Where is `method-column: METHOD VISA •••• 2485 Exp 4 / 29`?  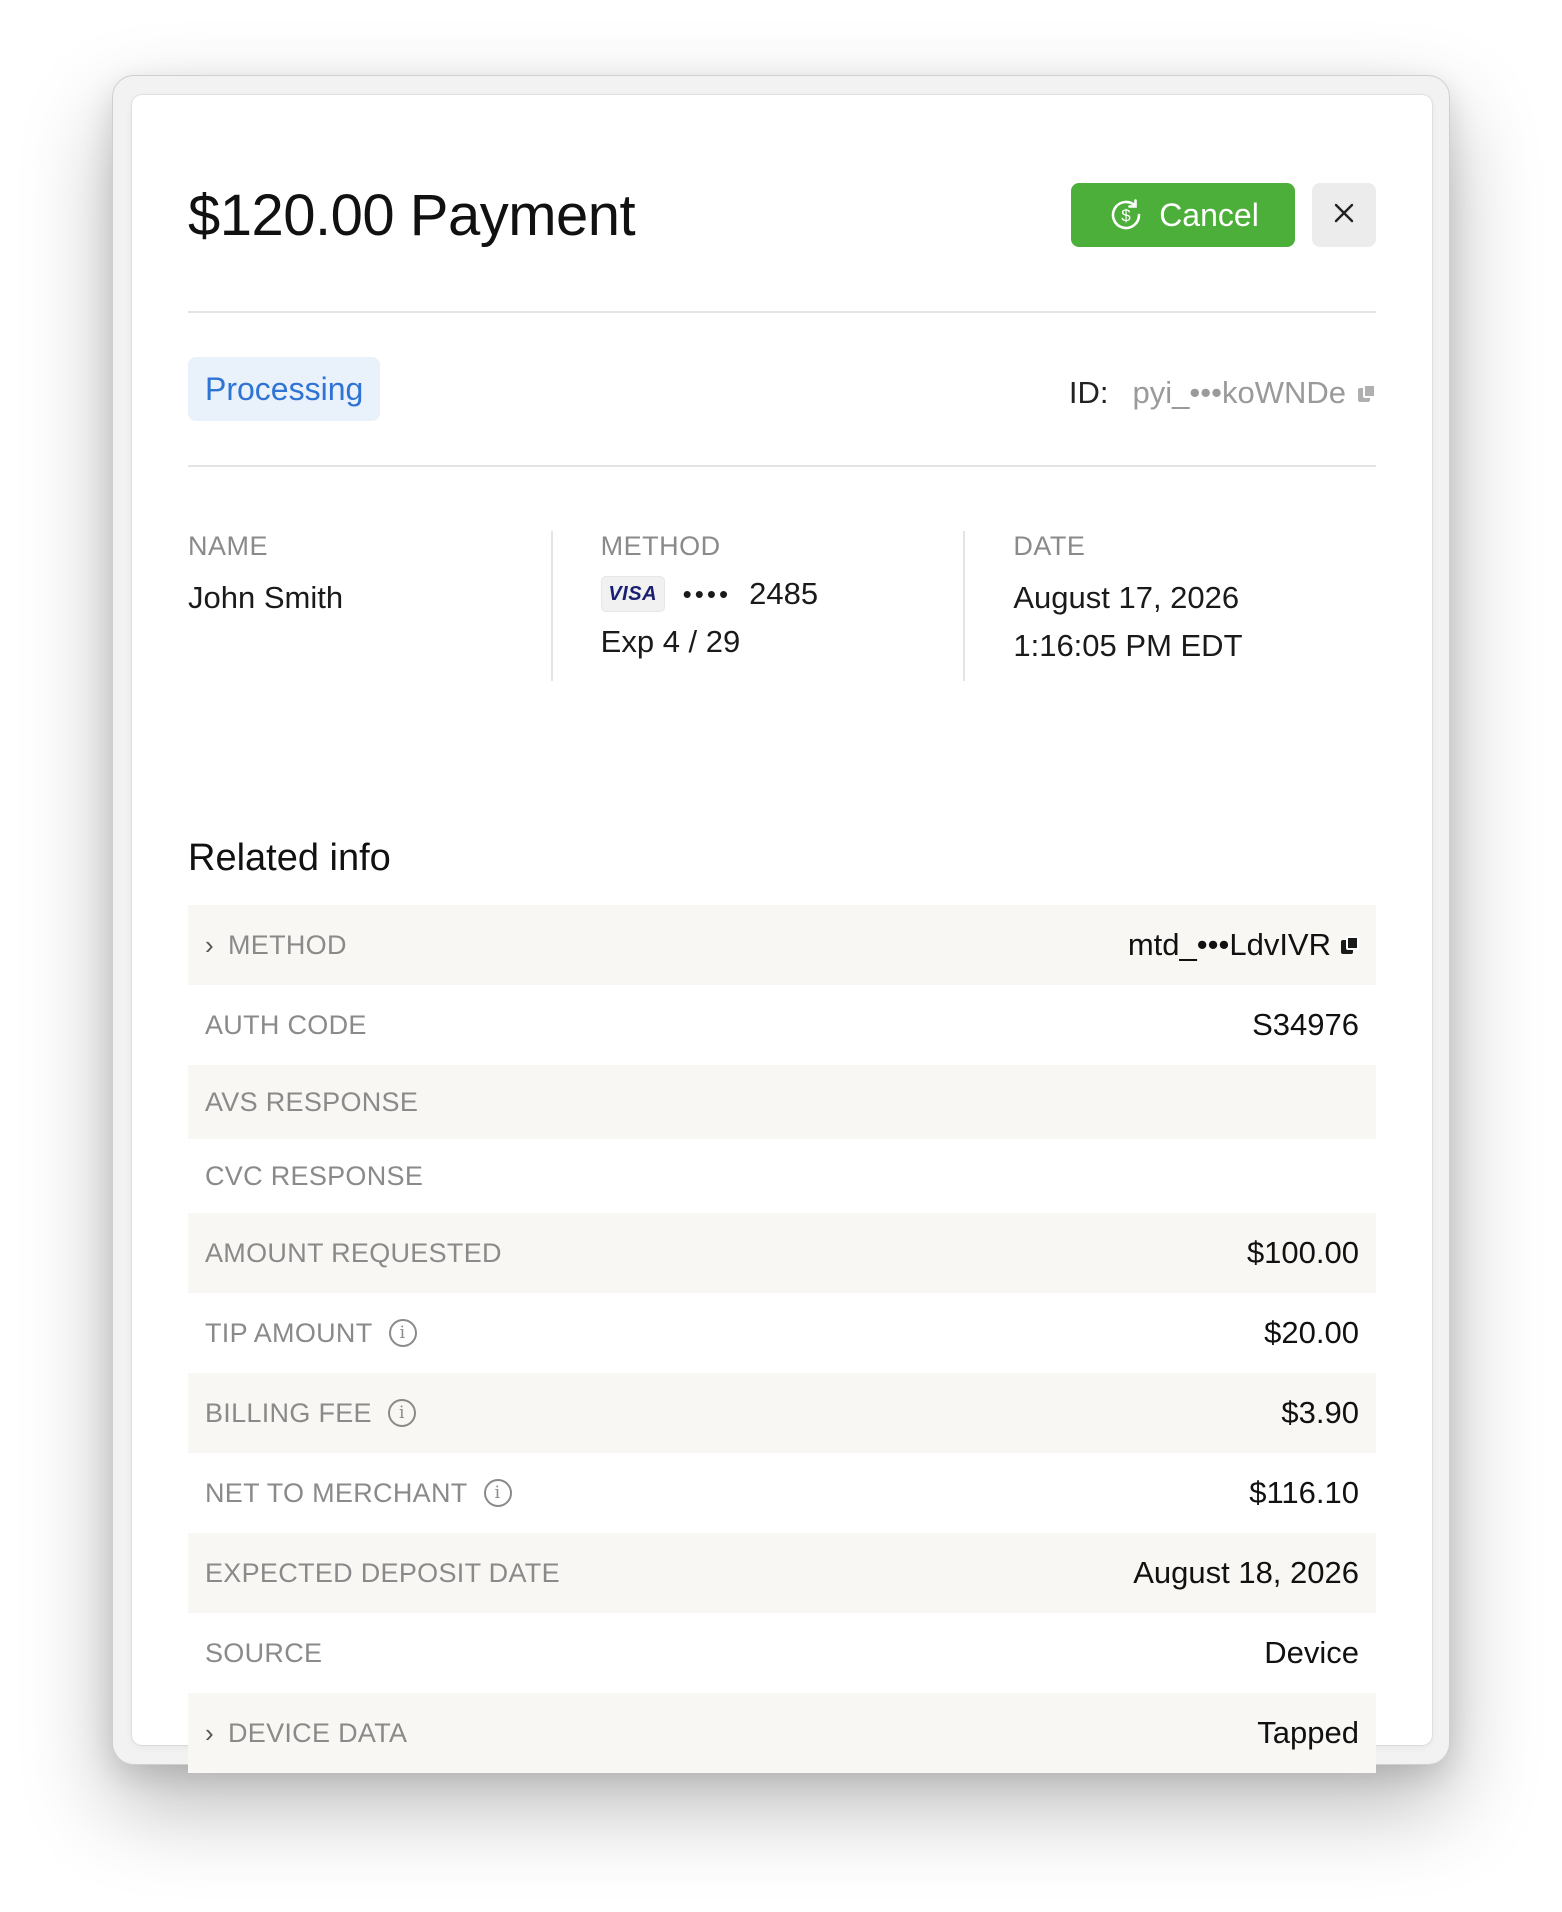
method-column: METHOD VISA •••• 2485 Exp 4 / 29 is located at coordinates (757, 606).